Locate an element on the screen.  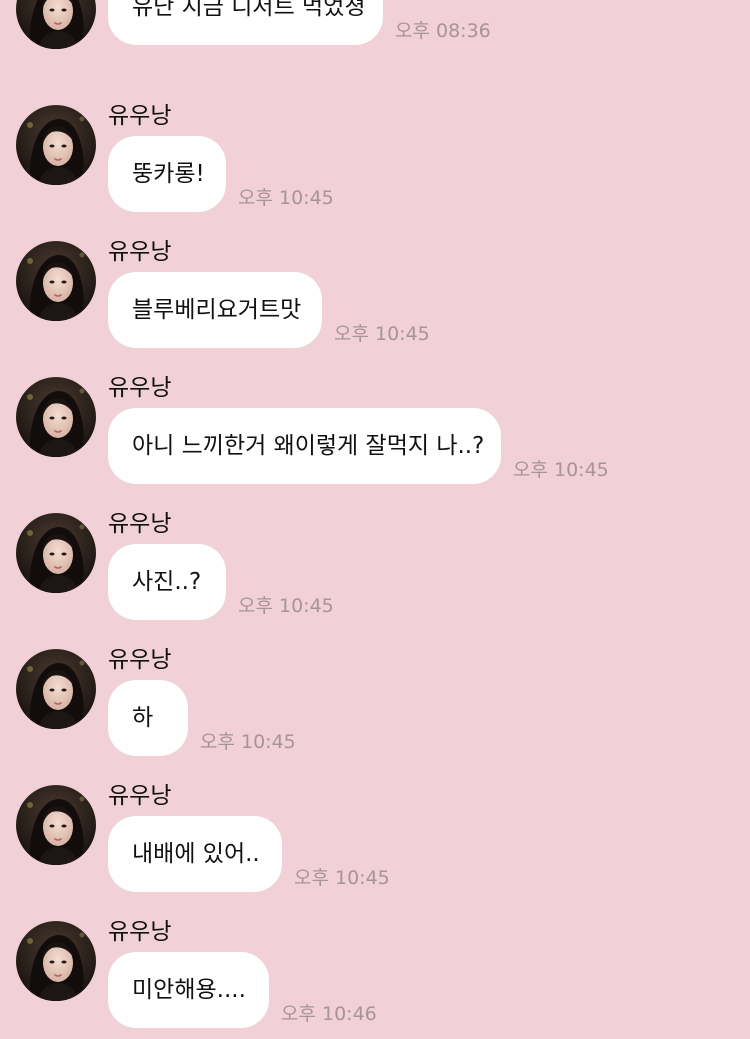
message-bubble: 내배에 있어.. is located at coordinates (195, 854).